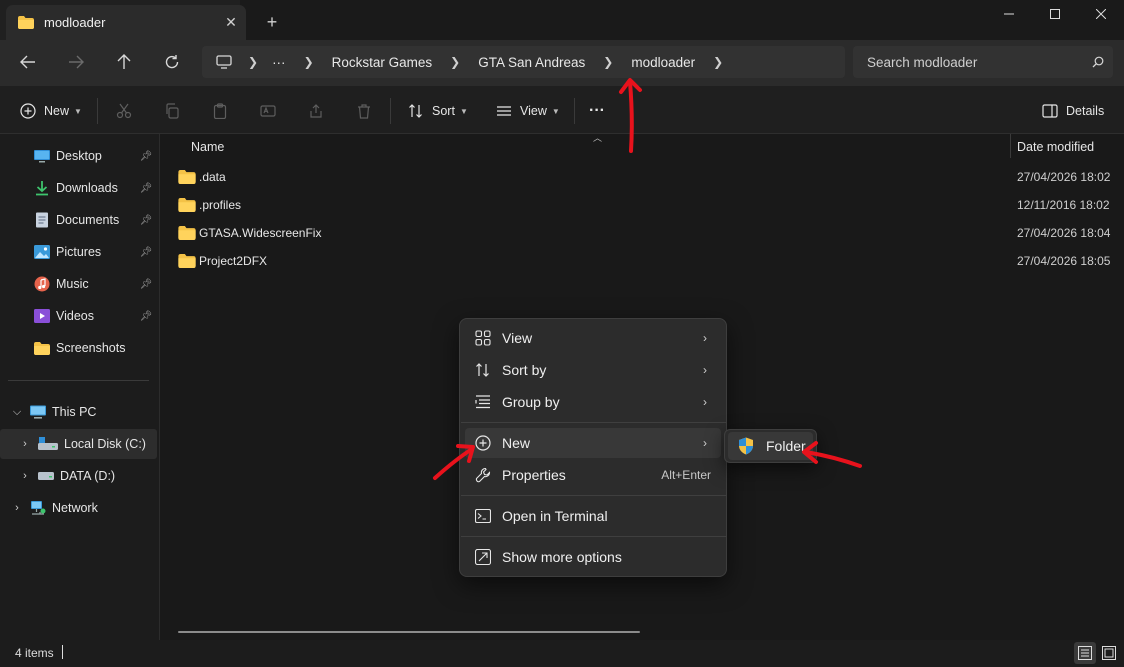 The height and width of the screenshot is (667, 1124). I want to click on search-input: Search modloader, so click(975, 62).